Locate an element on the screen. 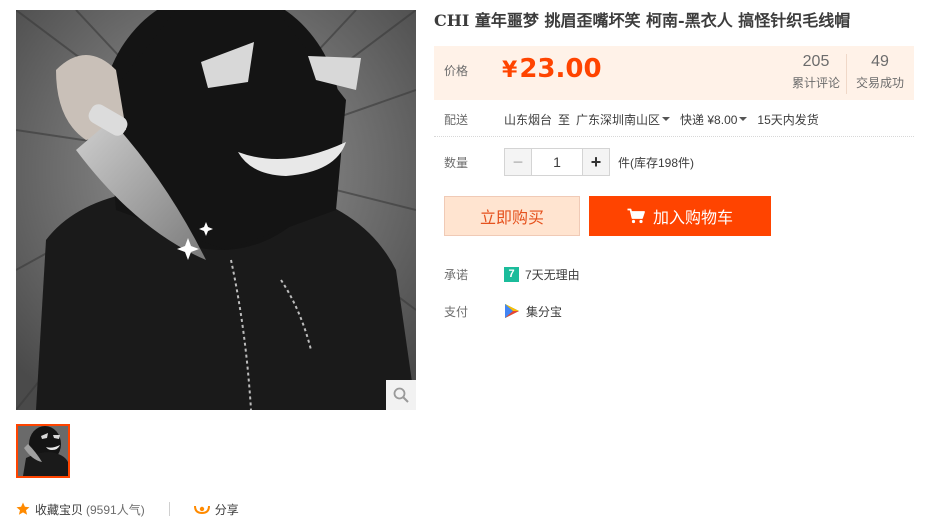  ship-destination: 广东深圳南山区 is located at coordinates (618, 119).